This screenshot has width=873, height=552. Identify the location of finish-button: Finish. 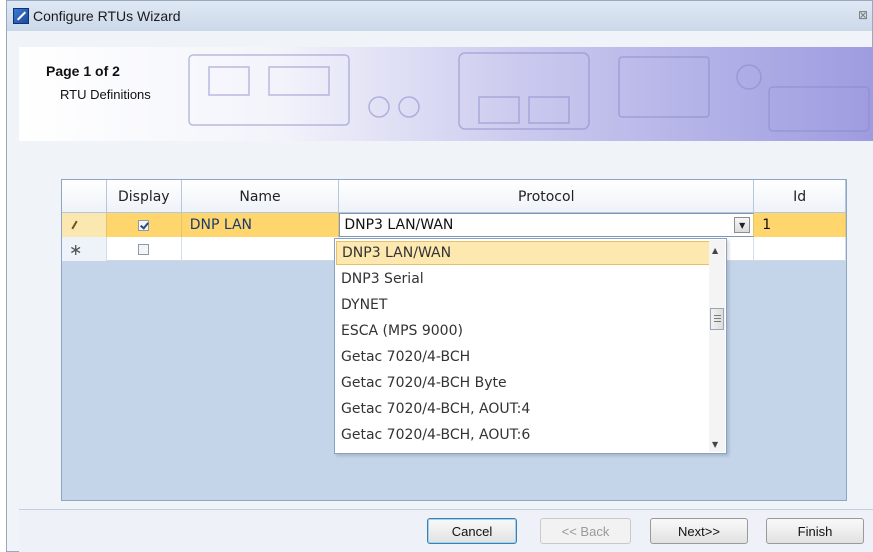
(815, 531).